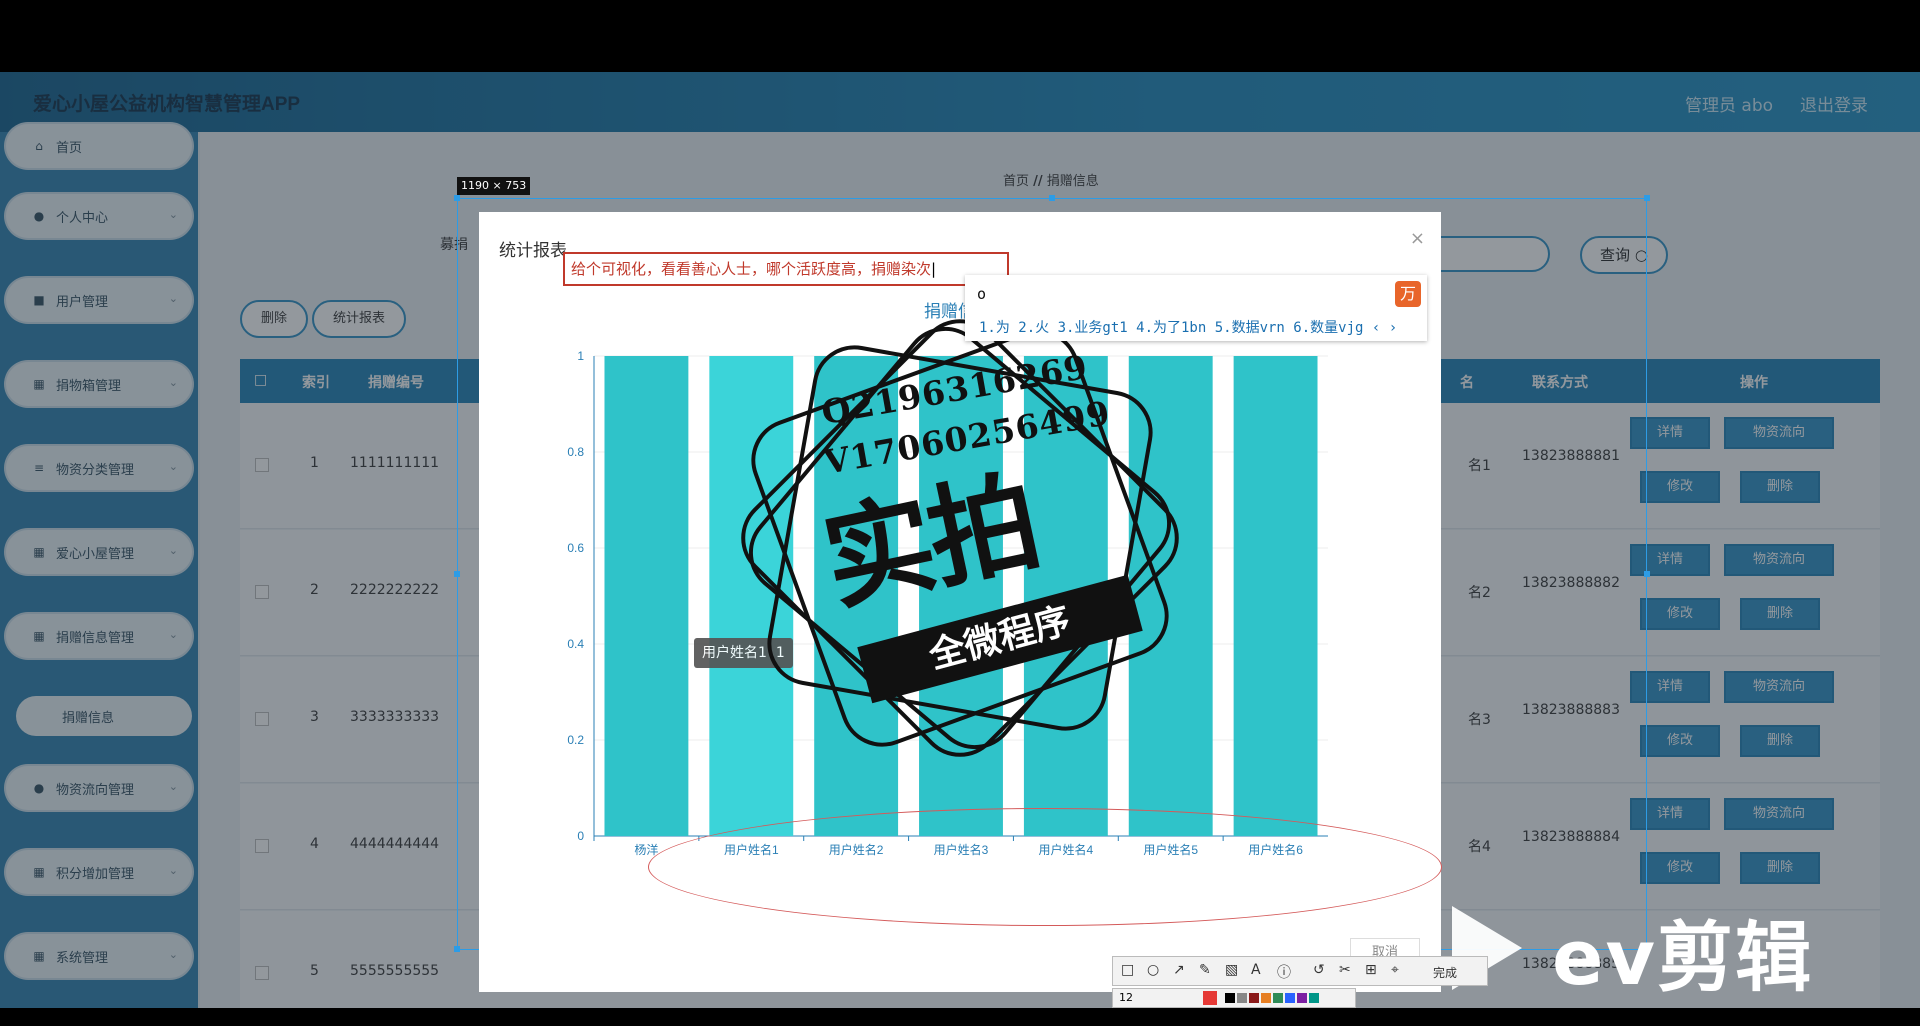 Image resolution: width=1920 pixels, height=1026 pixels. I want to click on number-tool-icon: ⓘ, so click(1284, 972).